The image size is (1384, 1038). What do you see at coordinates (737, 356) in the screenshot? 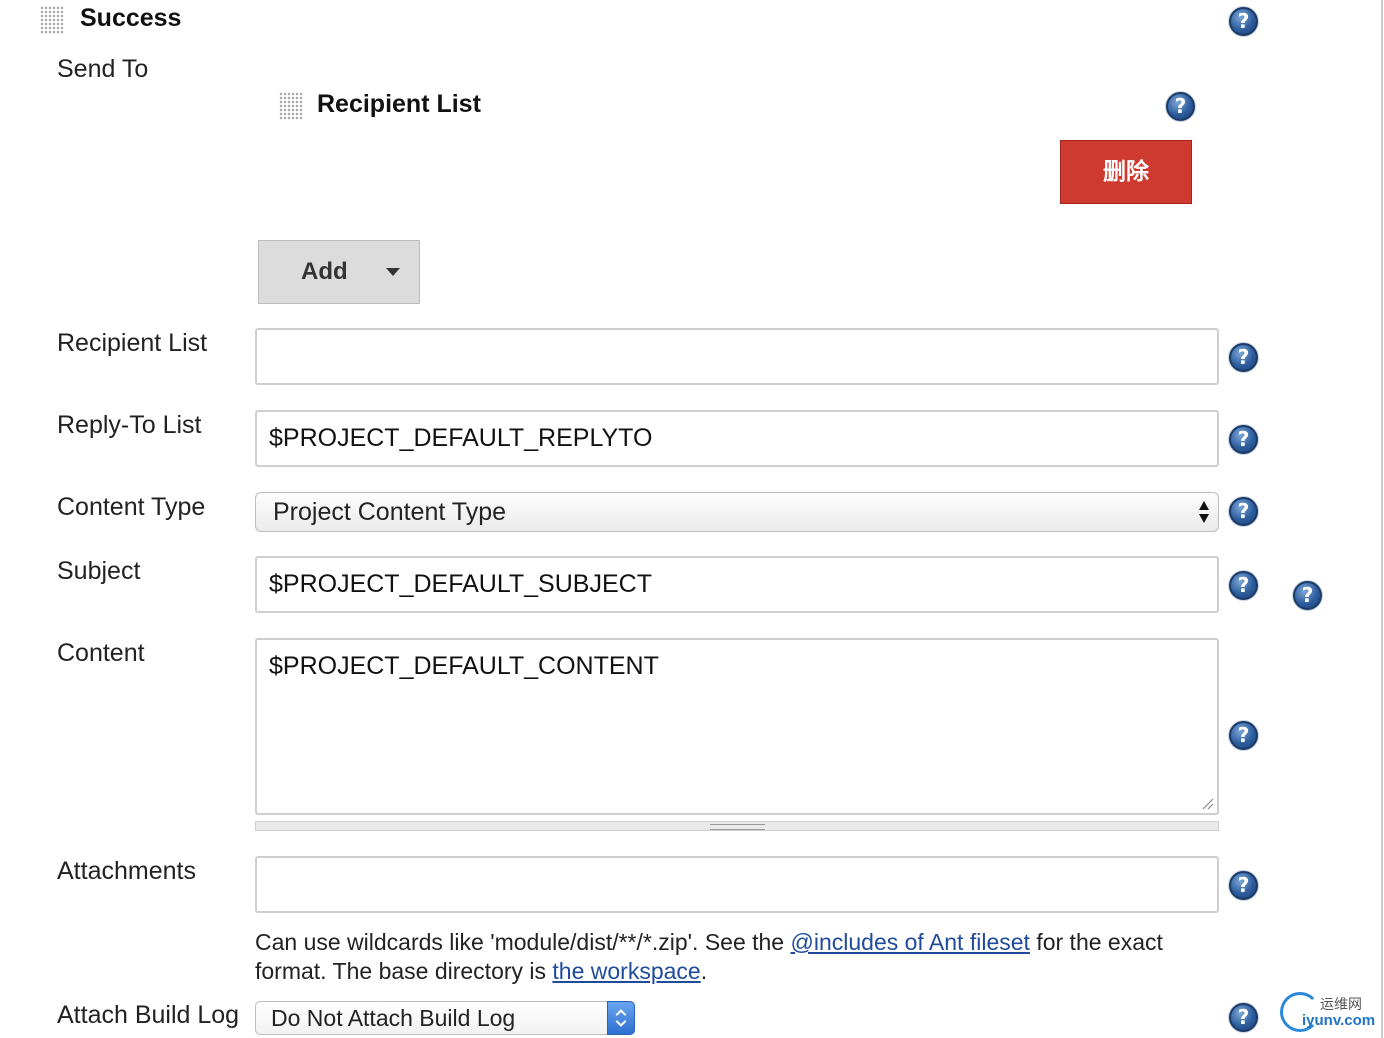
I see `recipient-list-input` at bounding box center [737, 356].